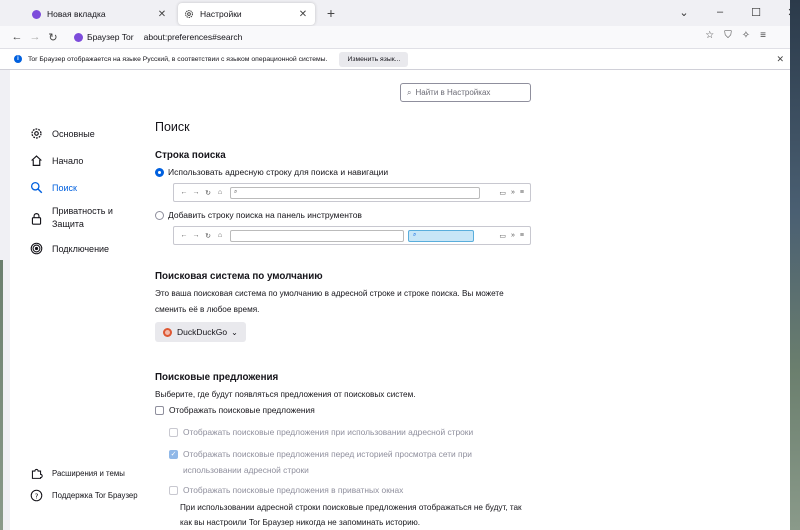 The height and width of the screenshot is (530, 800). Describe the element at coordinates (221, 14) in the screenshot. I see `tab-title: Настройки` at that location.